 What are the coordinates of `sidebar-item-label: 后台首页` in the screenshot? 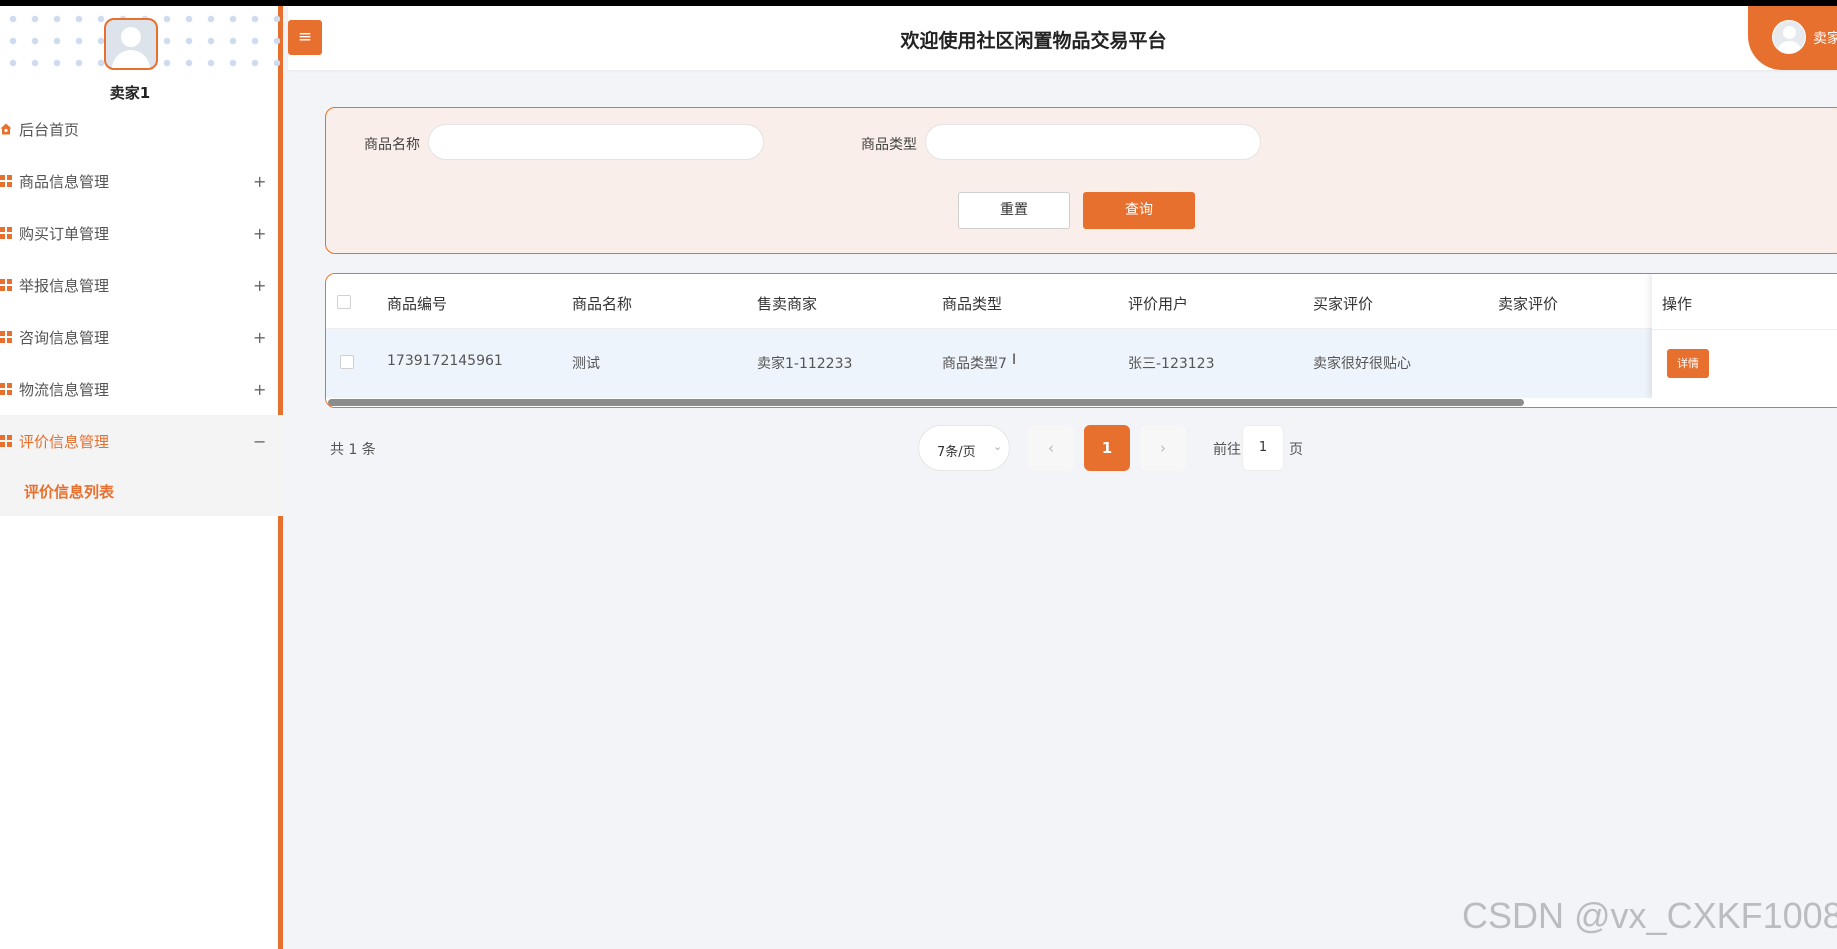 It's located at (49, 129).